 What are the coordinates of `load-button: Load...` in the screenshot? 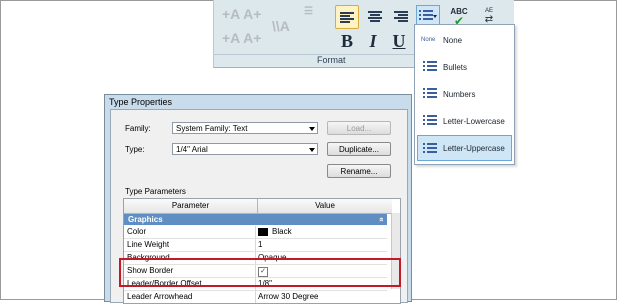 It's located at (359, 128).